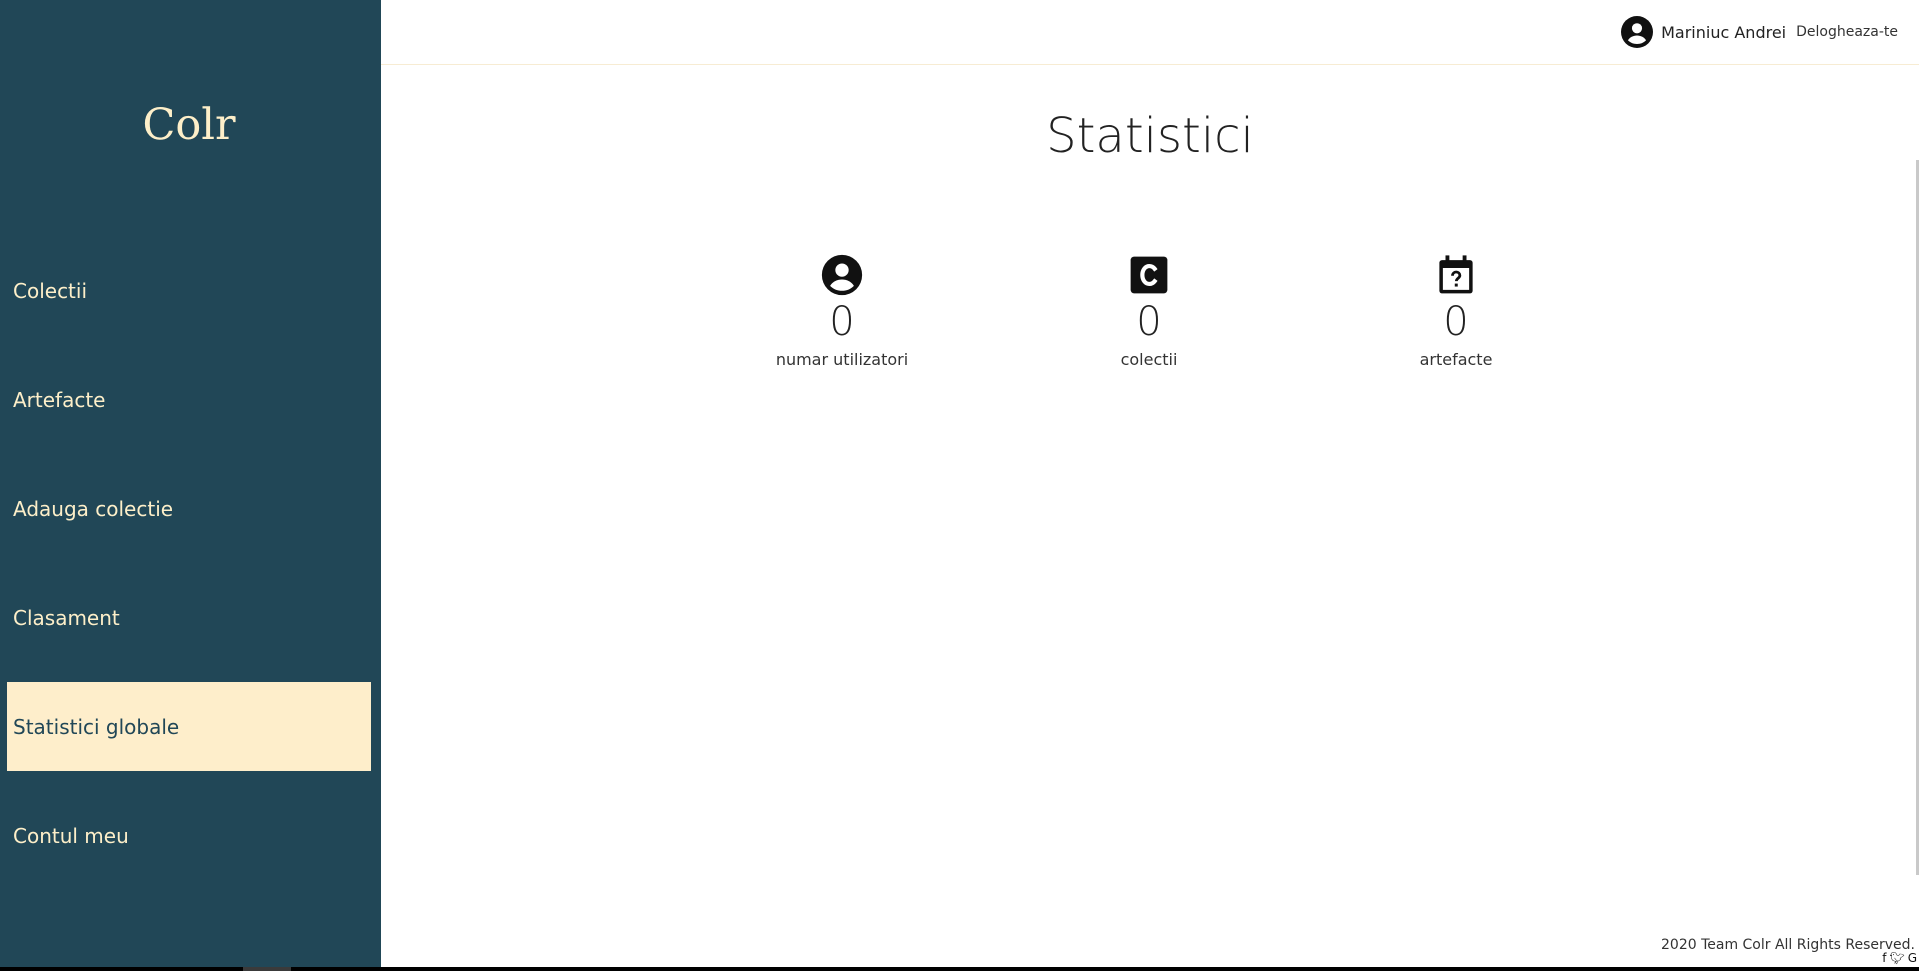 This screenshot has height=971, width=1919. I want to click on scrollbar-thumb, so click(267, 969).